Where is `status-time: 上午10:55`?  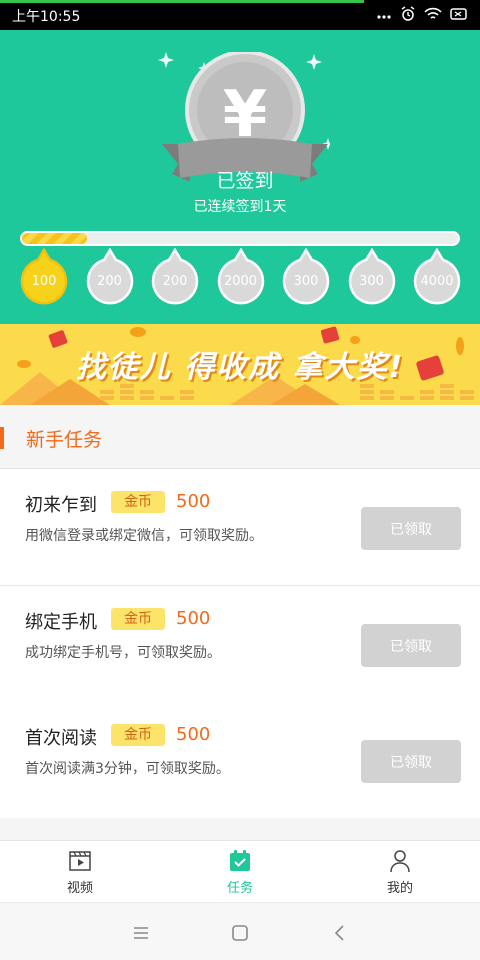
status-time: 上午10:55 is located at coordinates (46, 17).